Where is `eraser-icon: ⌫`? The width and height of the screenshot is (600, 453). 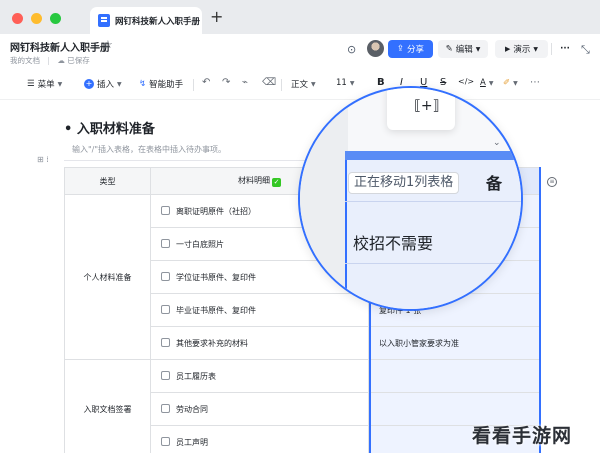
eraser-icon: ⌫ is located at coordinates (269, 82).